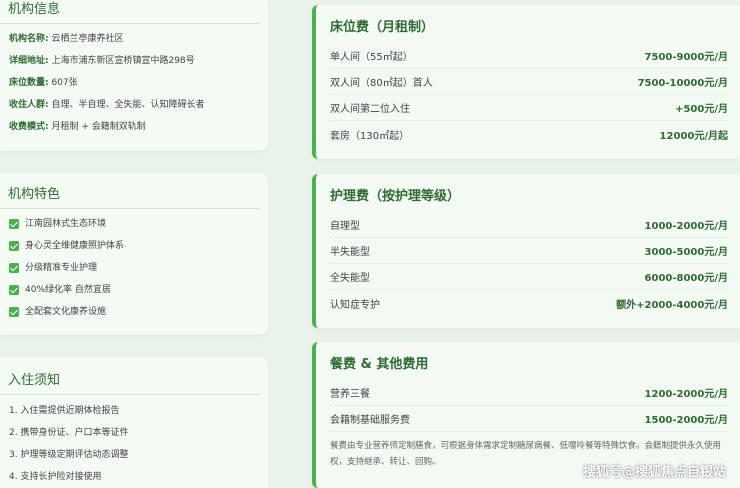  I want to click on features-title: 机构特色, so click(130, 191).